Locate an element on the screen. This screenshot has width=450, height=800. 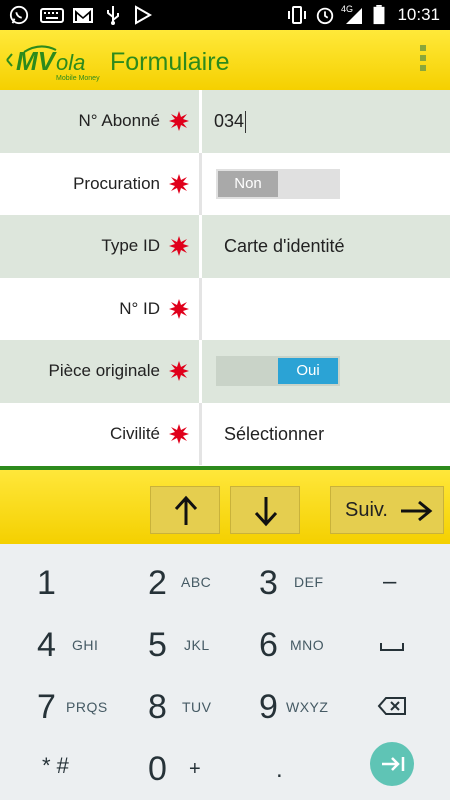
app-bar: MV ola Mobile Money Formulaire is located at coordinates (225, 60).